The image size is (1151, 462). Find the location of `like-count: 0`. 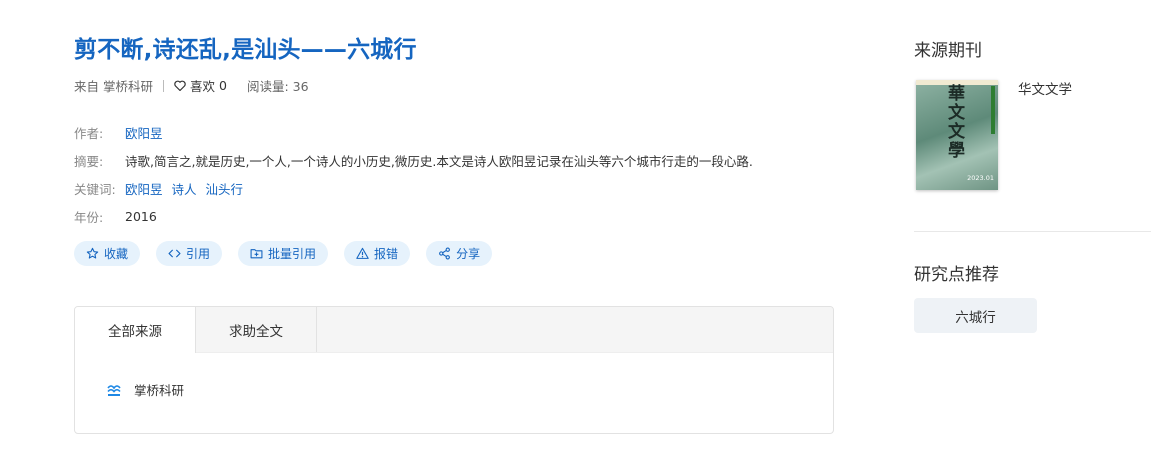

like-count: 0 is located at coordinates (223, 85).